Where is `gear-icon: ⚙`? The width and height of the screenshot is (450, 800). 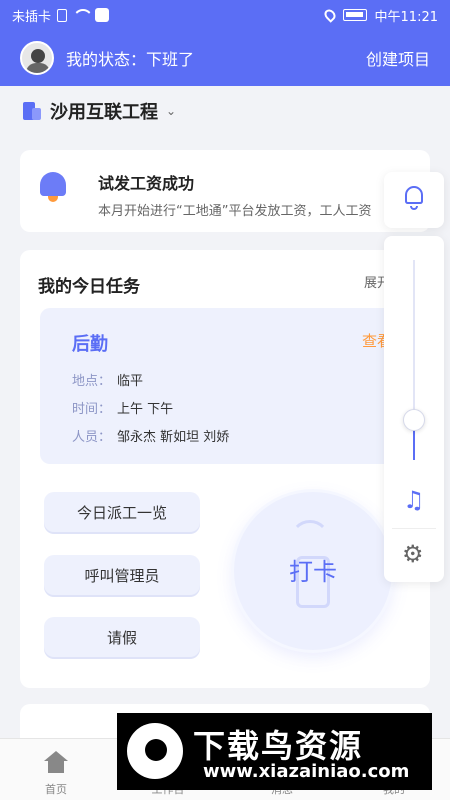 gear-icon: ⚙ is located at coordinates (413, 554).